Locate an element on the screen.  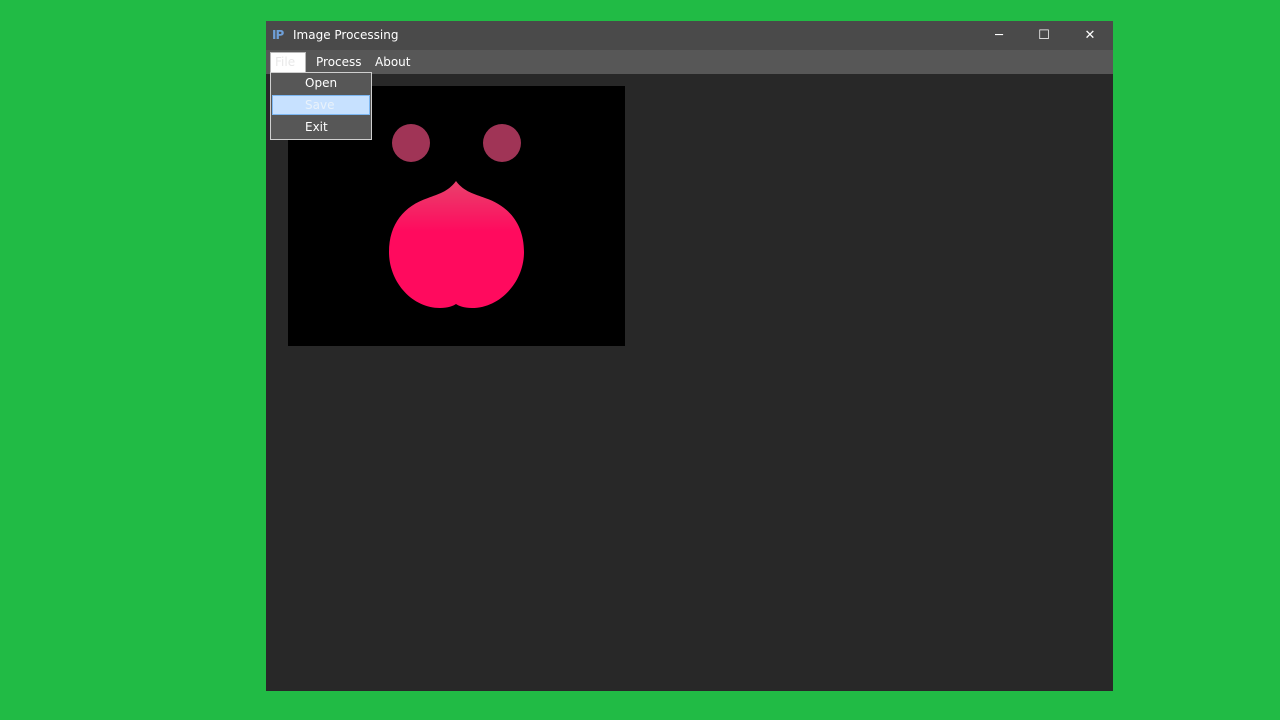
menu-bar: File Process About is located at coordinates (689, 62).